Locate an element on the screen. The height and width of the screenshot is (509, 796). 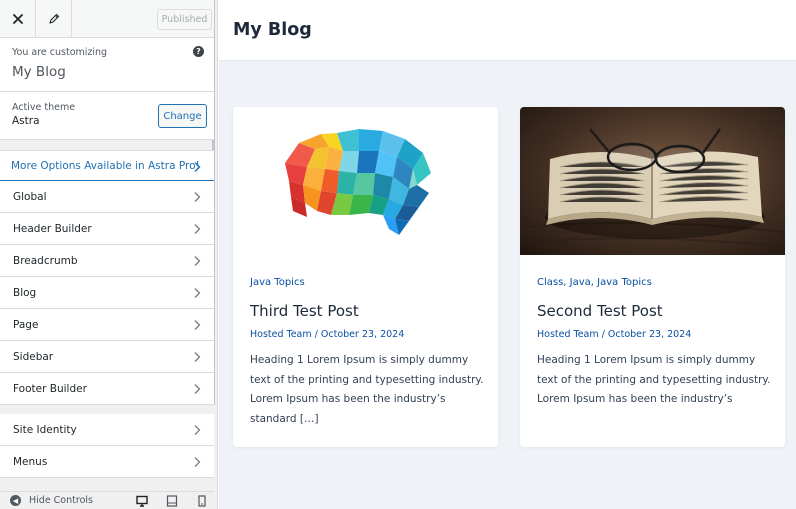
mobile-preview-icon is located at coordinates (202, 501).